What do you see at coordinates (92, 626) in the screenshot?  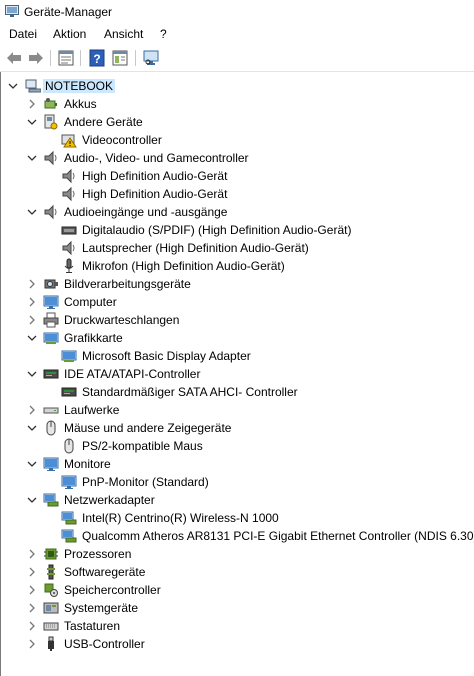 I see `tree-node-label: Tastaturen` at bounding box center [92, 626].